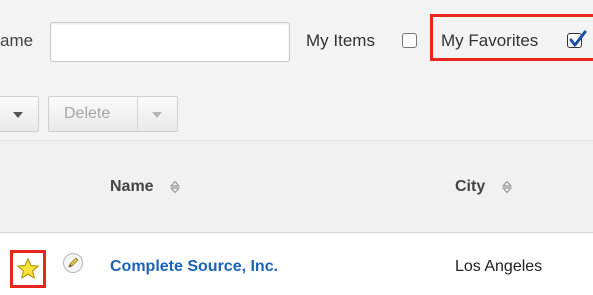 This screenshot has height=295, width=593. Describe the element at coordinates (73, 263) in the screenshot. I see `pencil-icon` at that location.